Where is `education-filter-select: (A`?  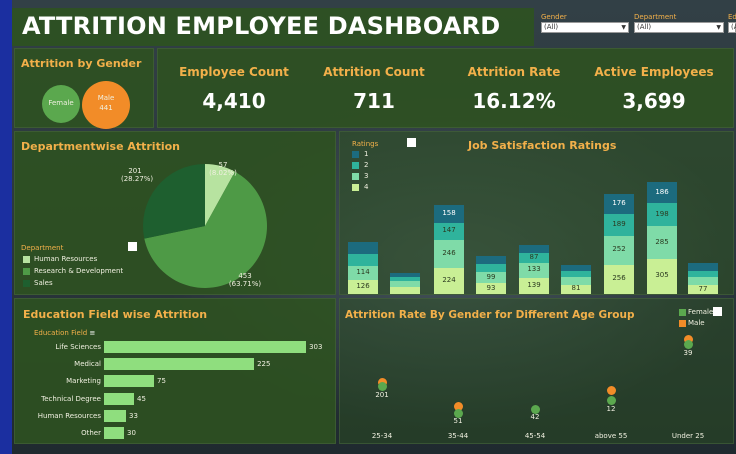 education-filter-select: (A is located at coordinates (732, 27).